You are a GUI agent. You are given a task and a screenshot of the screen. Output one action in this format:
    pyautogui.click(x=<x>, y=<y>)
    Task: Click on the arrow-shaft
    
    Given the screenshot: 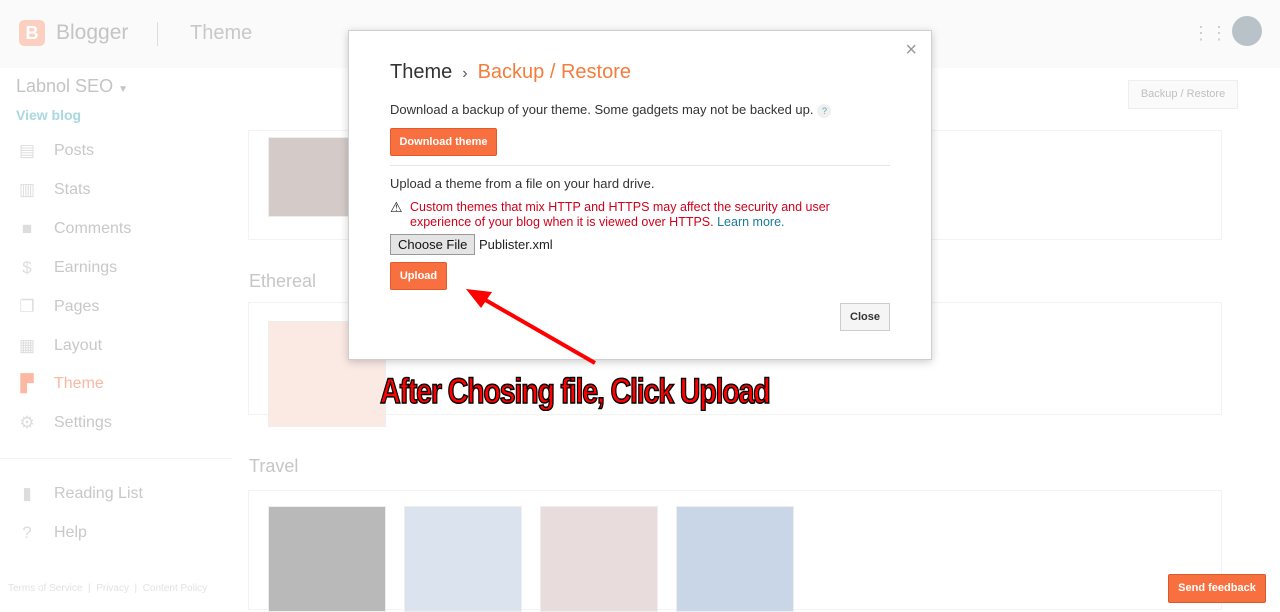 What is the action you would take?
    pyautogui.click(x=538, y=330)
    